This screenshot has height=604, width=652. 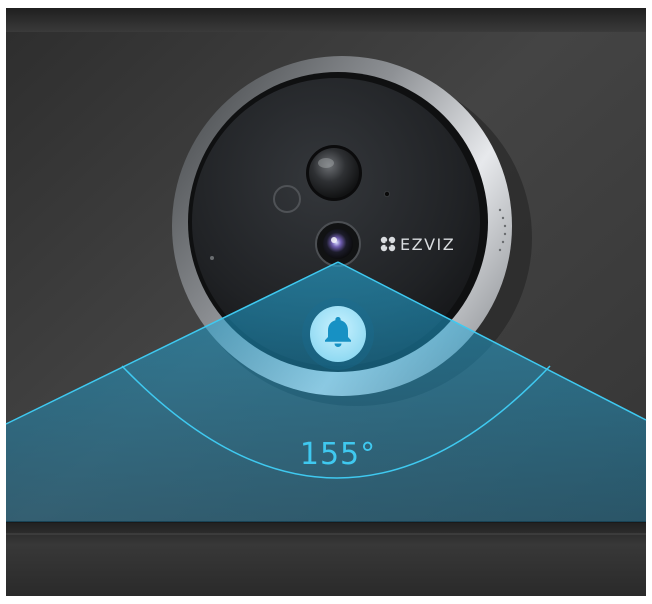 What do you see at coordinates (338, 454) in the screenshot?
I see `fov-label: 155°` at bounding box center [338, 454].